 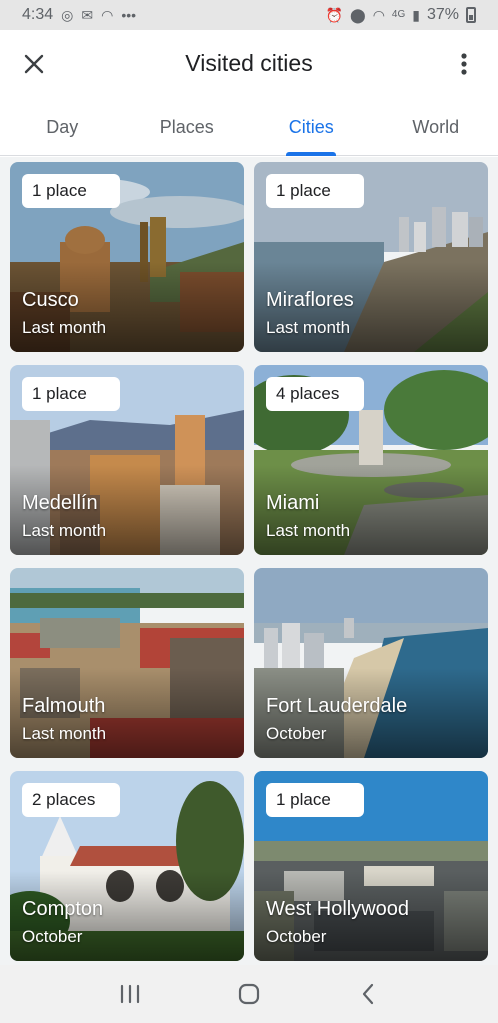 What do you see at coordinates (334, 15) in the screenshot?
I see `alarm-icon: ⏰` at bounding box center [334, 15].